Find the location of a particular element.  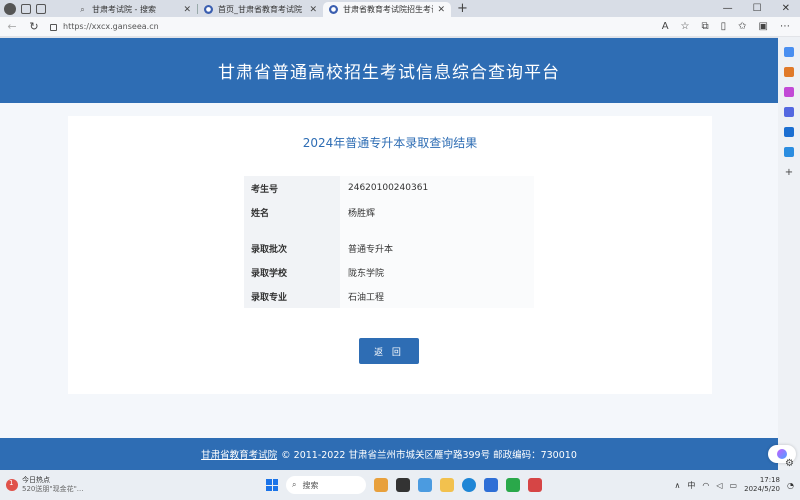

row-value: 石油工程 is located at coordinates (437, 296).